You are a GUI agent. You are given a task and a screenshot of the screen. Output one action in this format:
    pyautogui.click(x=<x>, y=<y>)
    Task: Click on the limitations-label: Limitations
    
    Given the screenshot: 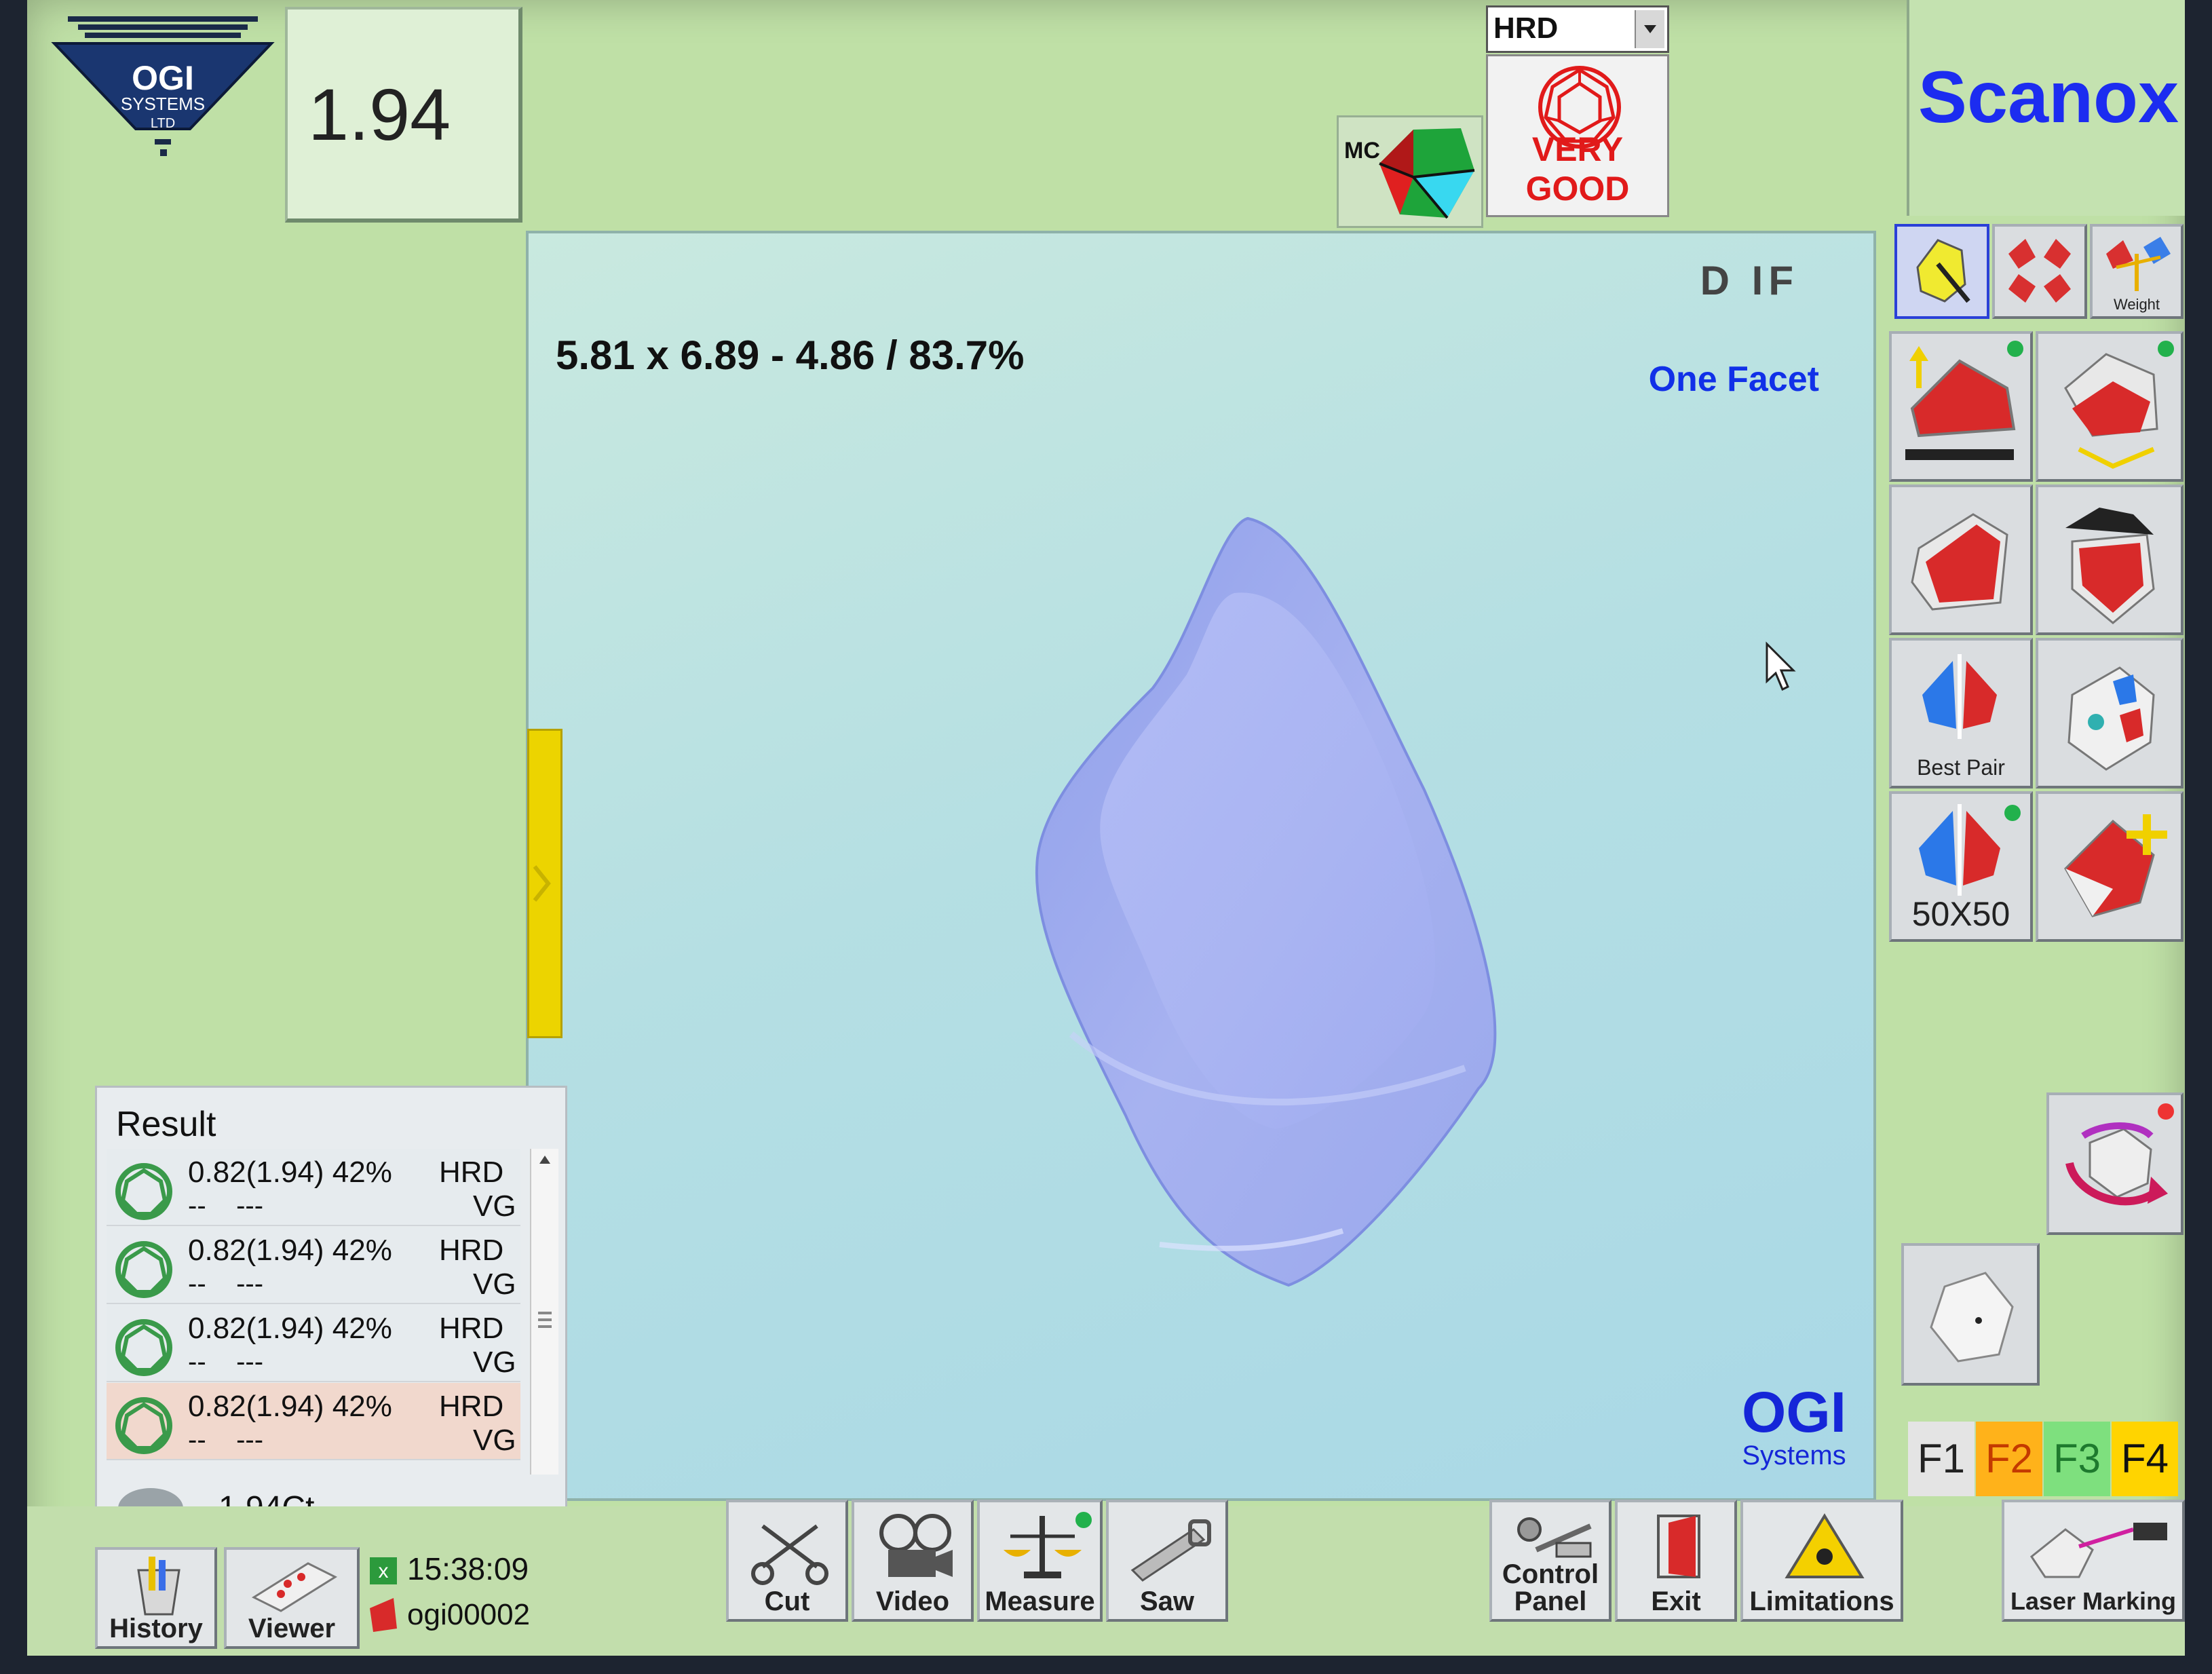 What is the action you would take?
    pyautogui.click(x=1821, y=1601)
    